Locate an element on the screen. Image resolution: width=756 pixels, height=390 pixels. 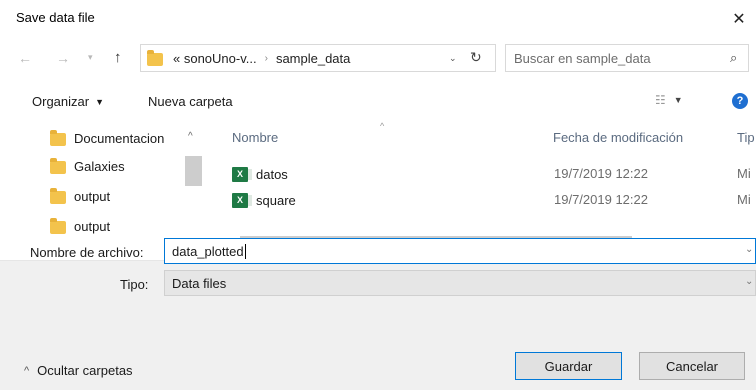
save-button: Guardar is located at coordinates (568, 366).